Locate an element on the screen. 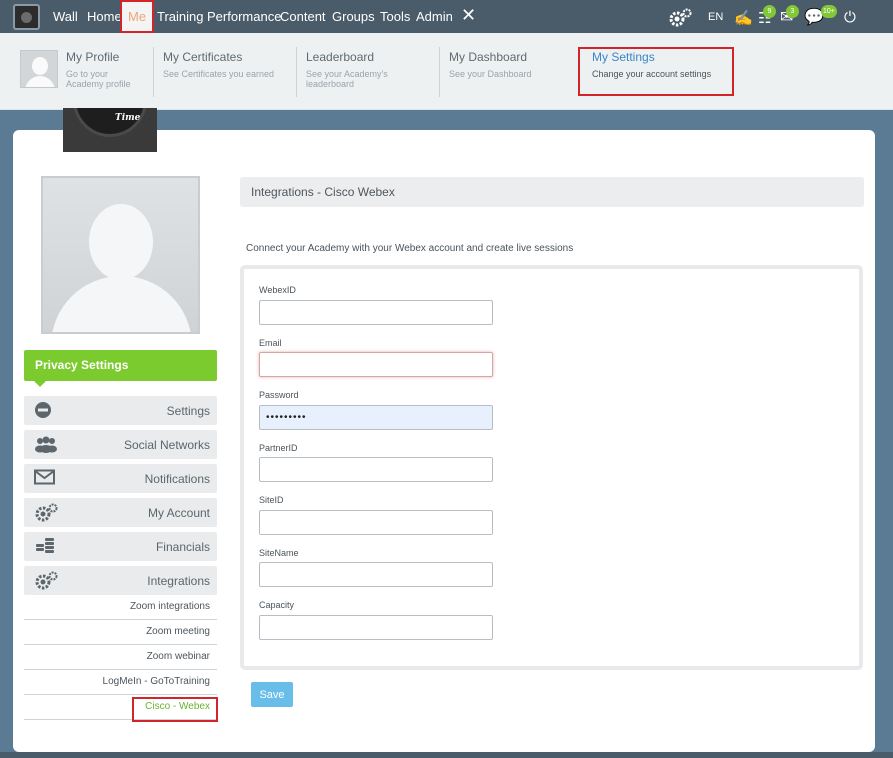 The height and width of the screenshot is (758, 893). capacity-field is located at coordinates (376, 627).